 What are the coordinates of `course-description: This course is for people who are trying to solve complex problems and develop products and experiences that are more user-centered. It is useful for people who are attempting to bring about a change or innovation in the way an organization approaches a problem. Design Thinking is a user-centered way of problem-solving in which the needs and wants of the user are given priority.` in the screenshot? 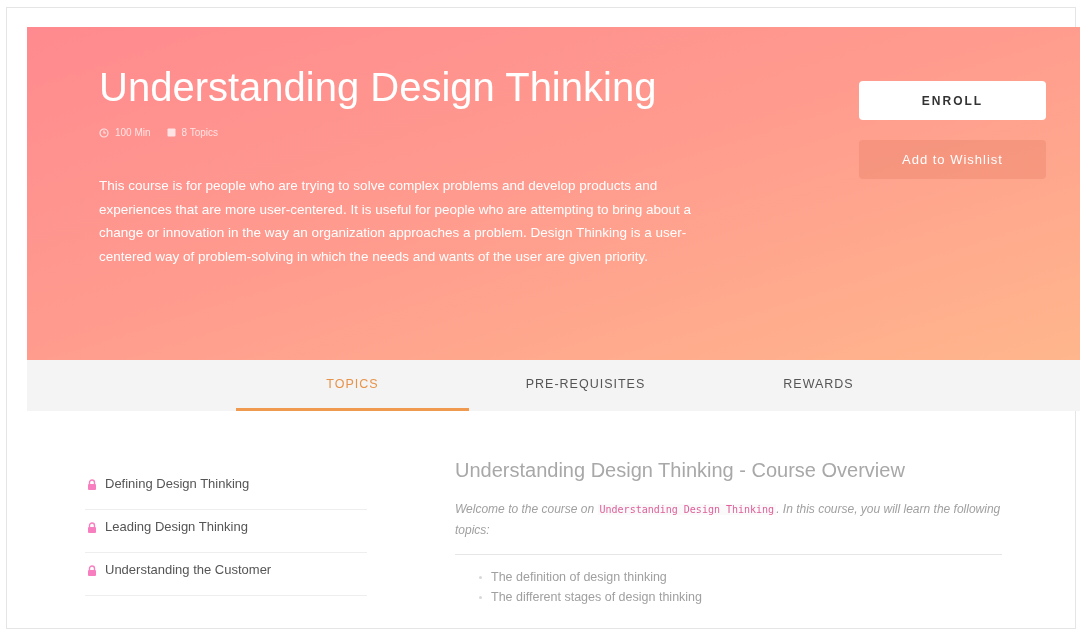 It's located at (396, 221).